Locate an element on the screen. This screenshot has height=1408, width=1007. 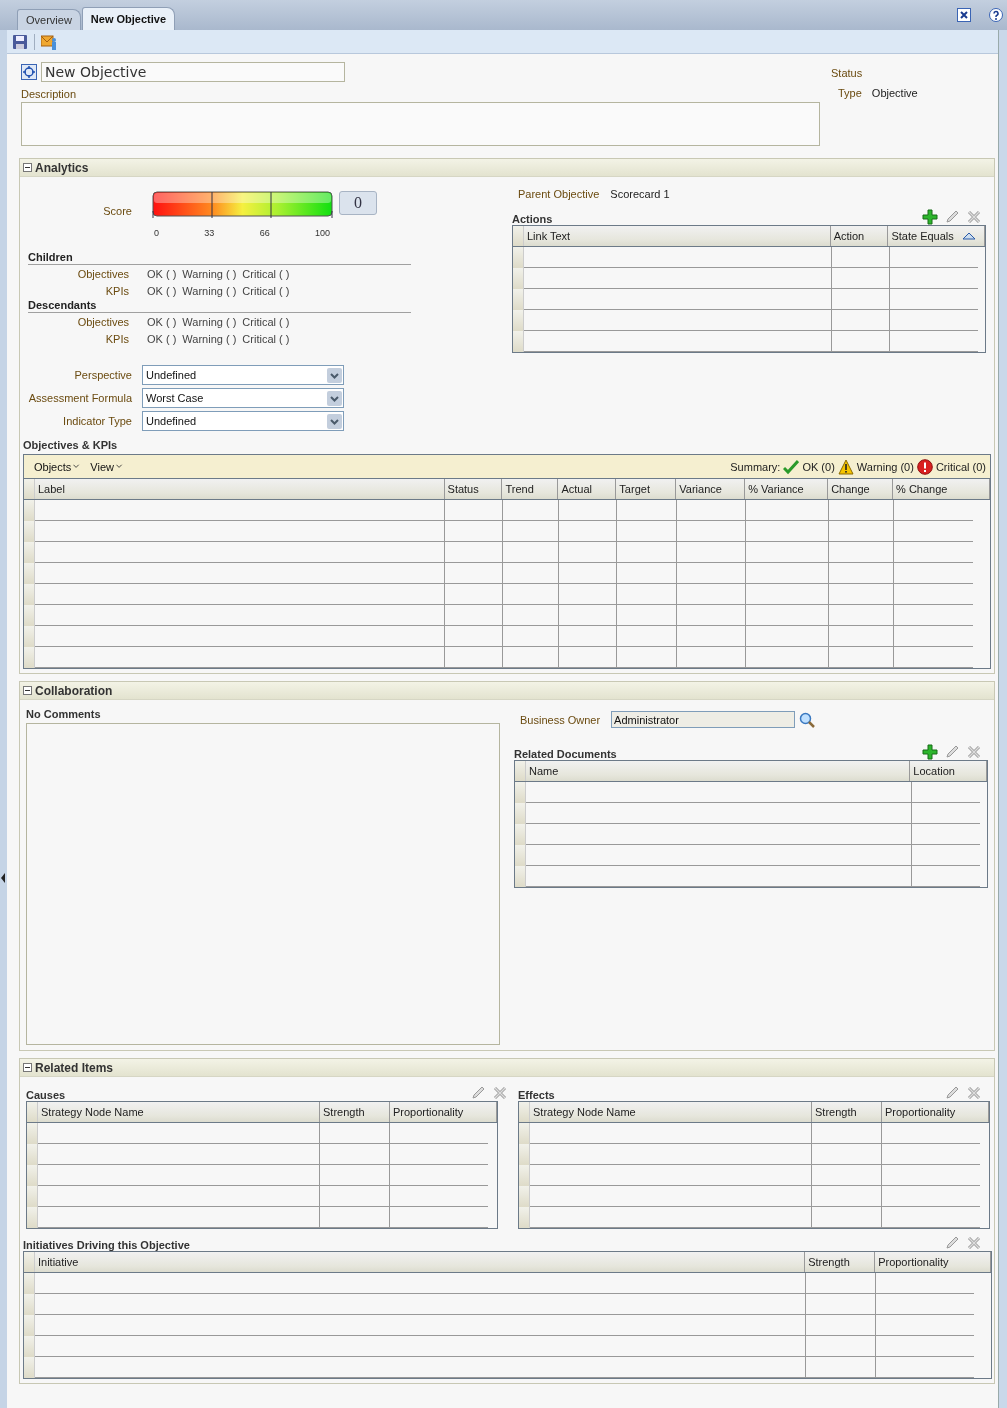
envelope-person-icon is located at coordinates (49, 41).